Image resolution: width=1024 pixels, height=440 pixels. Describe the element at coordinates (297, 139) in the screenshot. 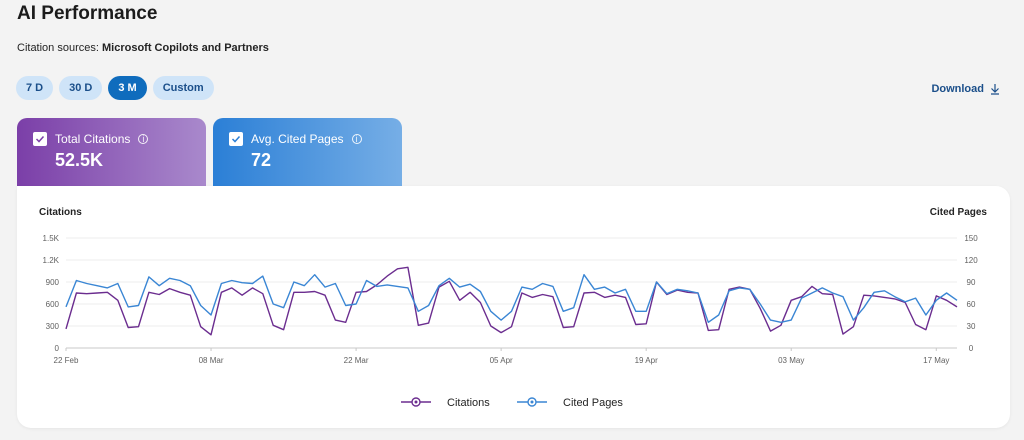

I see `avg-cited-pages-label: Avg. Cited Pages` at that location.